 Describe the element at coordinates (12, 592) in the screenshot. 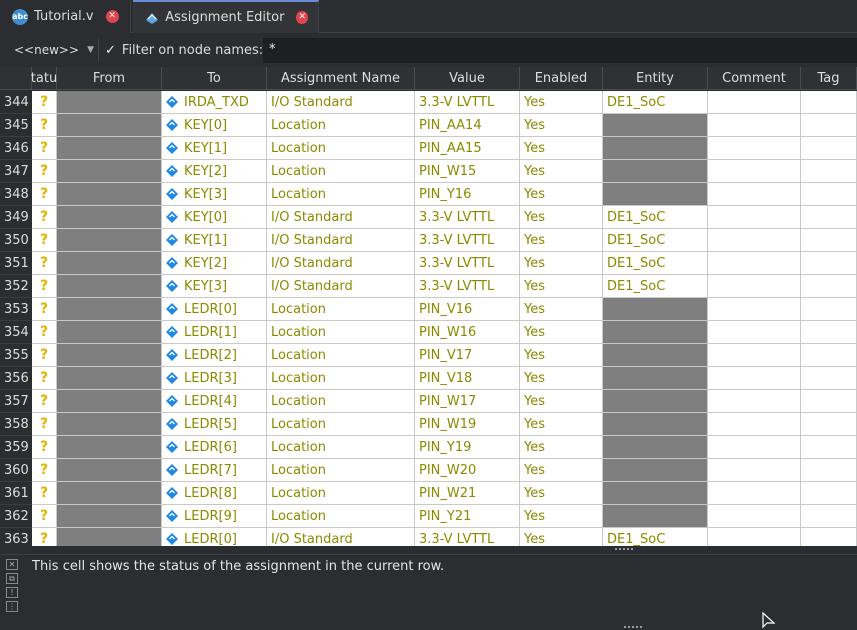

I see `info-icon: !` at that location.